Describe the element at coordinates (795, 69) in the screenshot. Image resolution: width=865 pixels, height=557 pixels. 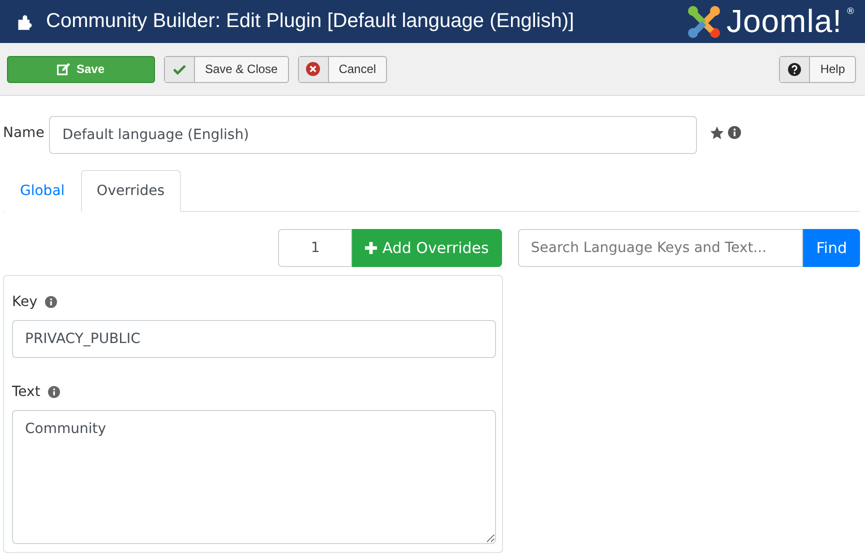
I see `help-icon` at that location.